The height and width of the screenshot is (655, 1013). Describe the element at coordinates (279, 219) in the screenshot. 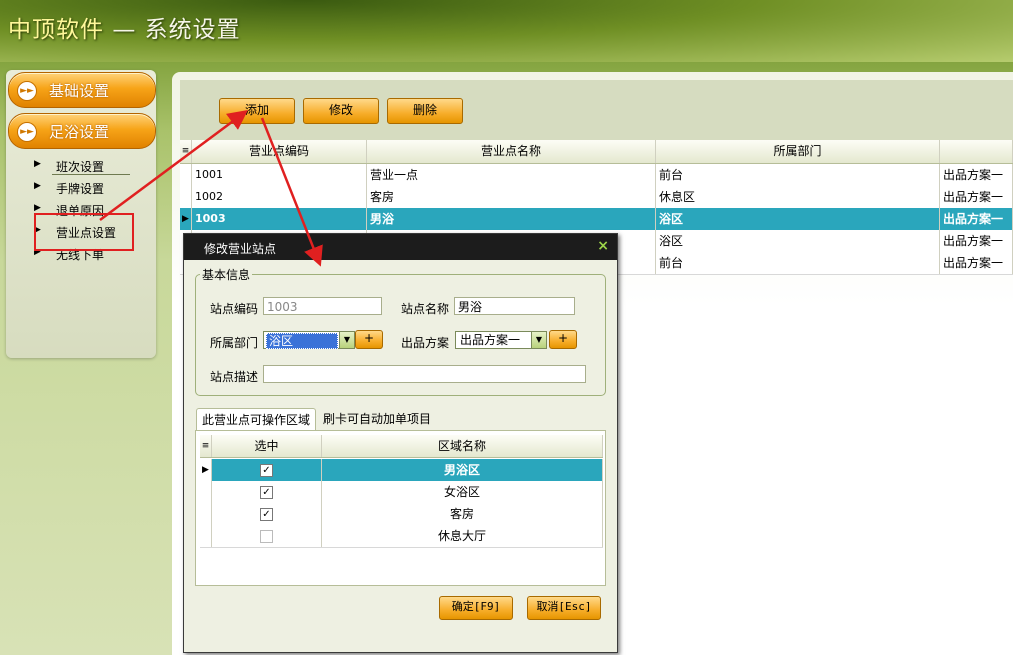

I see `cell-code: 1003` at that location.